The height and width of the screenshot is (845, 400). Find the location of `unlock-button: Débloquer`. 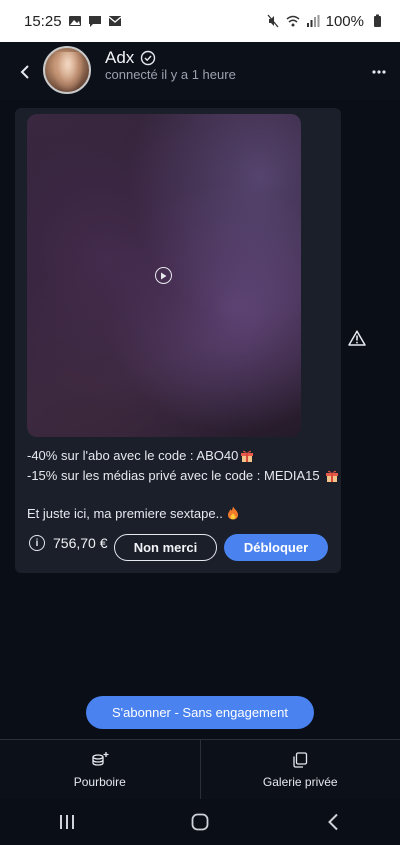

unlock-button: Débloquer is located at coordinates (276, 547).